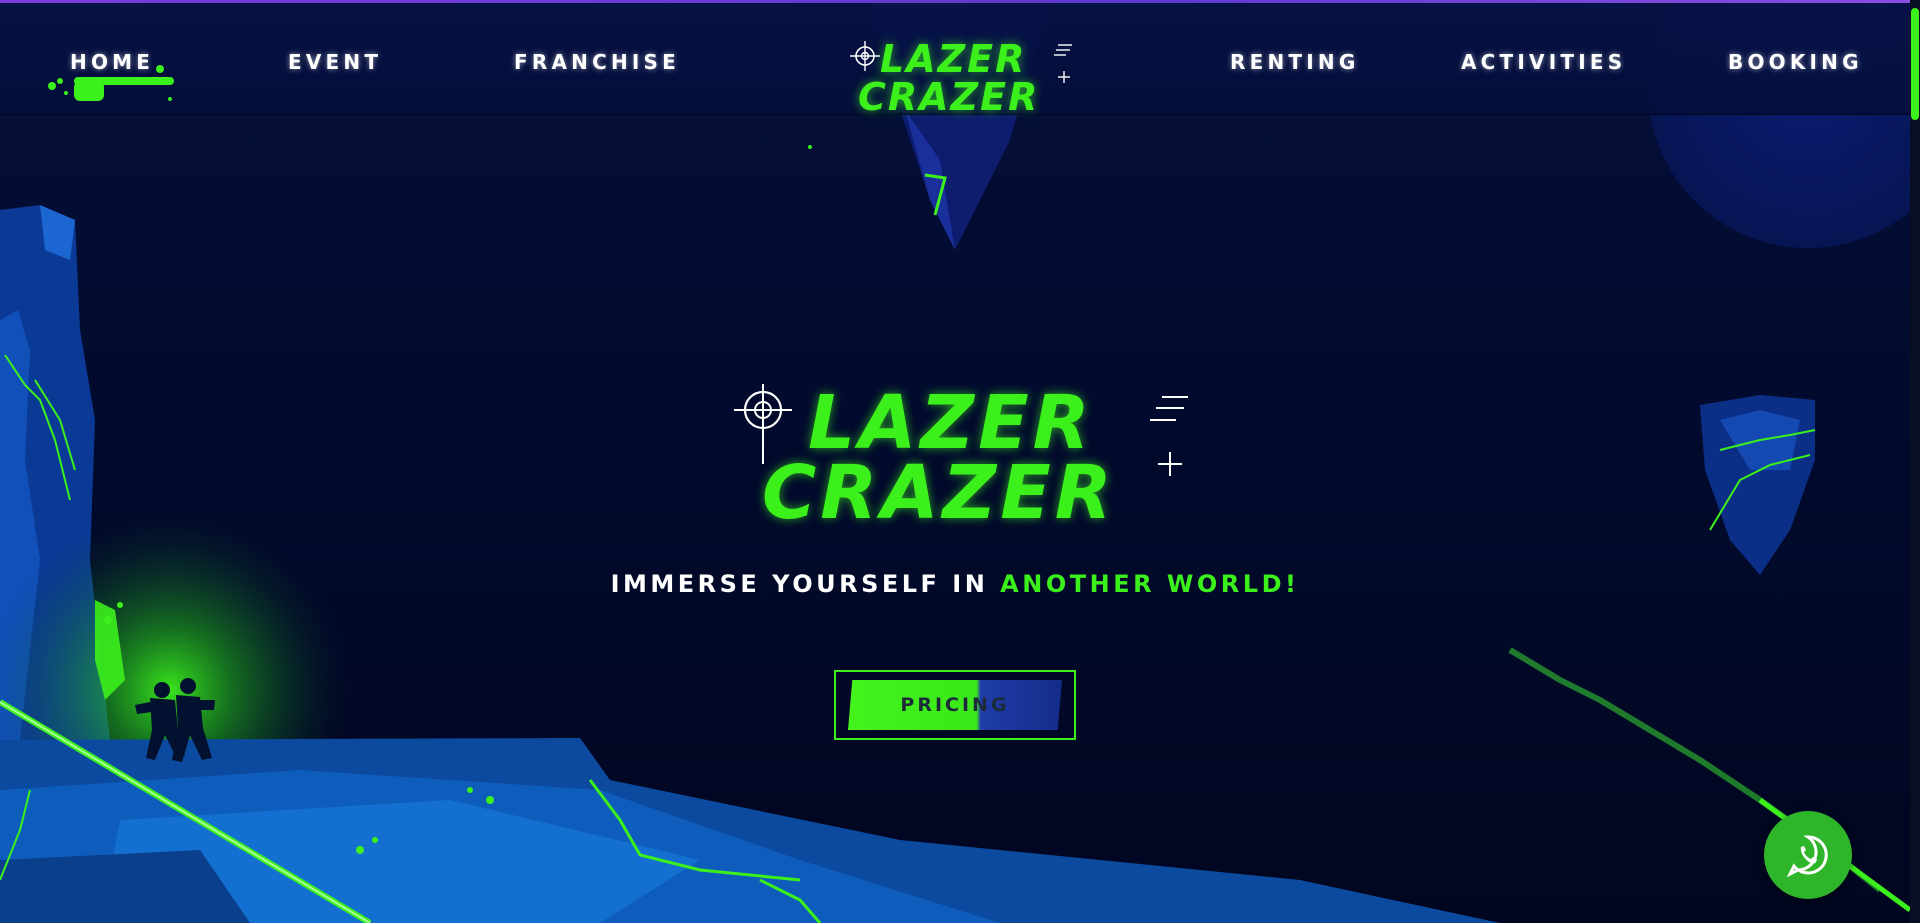  What do you see at coordinates (1150, 584) in the screenshot?
I see `tagline-green: ANOTHER WORLD!` at bounding box center [1150, 584].